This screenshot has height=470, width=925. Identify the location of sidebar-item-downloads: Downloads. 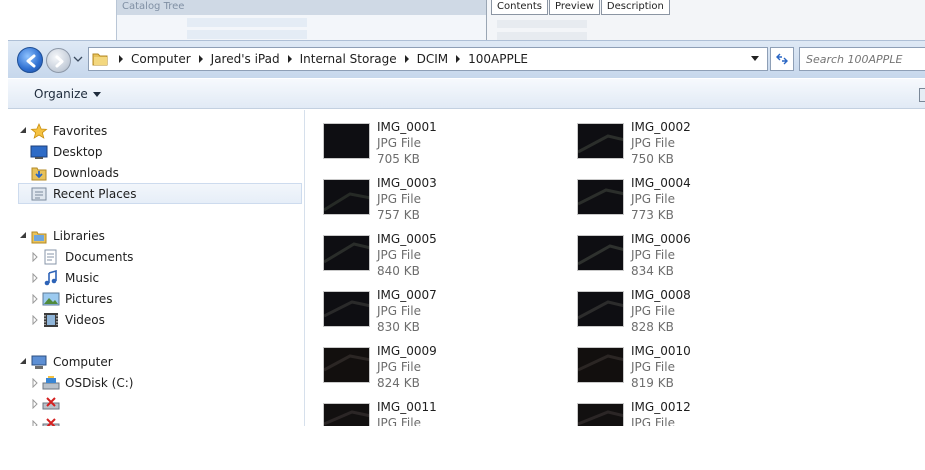
(74, 172).